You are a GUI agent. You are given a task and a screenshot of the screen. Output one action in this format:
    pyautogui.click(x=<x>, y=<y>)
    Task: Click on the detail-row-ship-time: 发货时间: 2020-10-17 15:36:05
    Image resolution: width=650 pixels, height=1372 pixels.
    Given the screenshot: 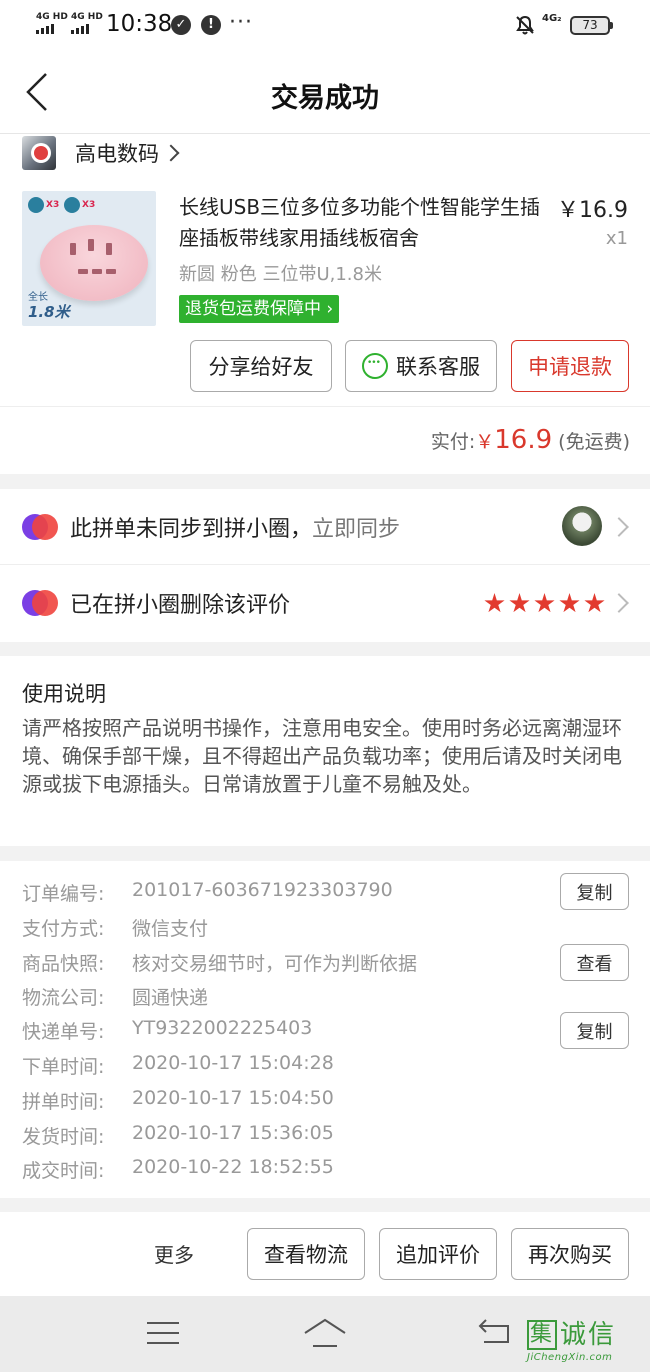 What is the action you would take?
    pyautogui.click(x=178, y=1135)
    